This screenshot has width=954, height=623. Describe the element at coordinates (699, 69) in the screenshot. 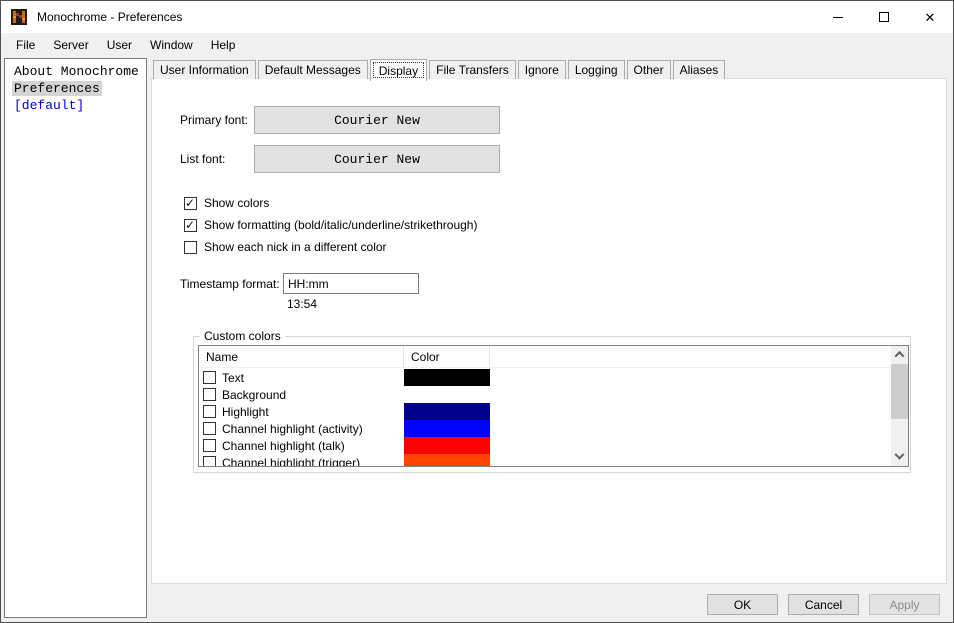

I see `tab-aliases: Aliases` at that location.